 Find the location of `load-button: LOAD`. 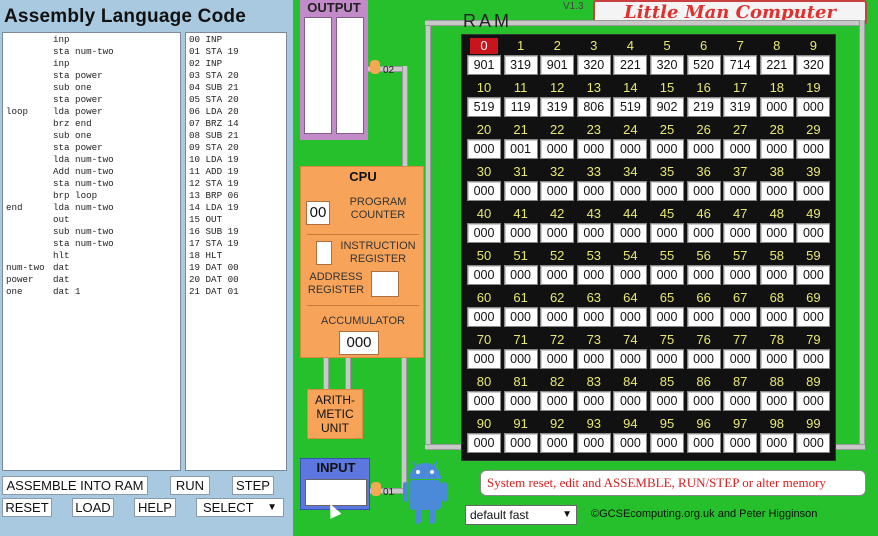

load-button: LOAD is located at coordinates (93, 507).